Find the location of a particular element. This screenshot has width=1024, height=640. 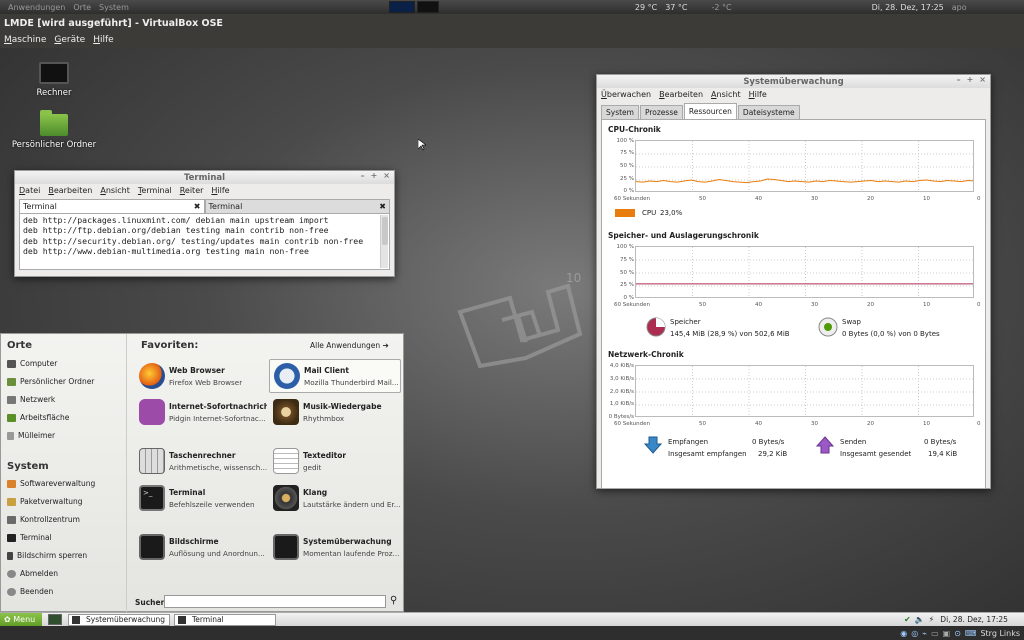

search-icon: ⚲ is located at coordinates (393, 600).